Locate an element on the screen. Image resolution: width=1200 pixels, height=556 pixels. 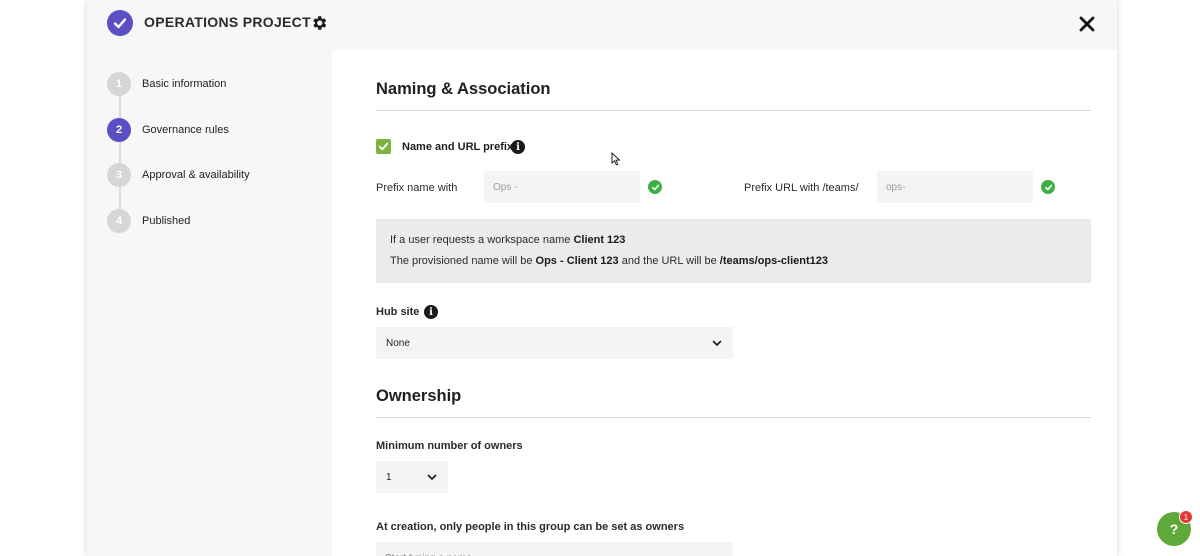
preview-text: and the URL will be is located at coordinates (669, 261).